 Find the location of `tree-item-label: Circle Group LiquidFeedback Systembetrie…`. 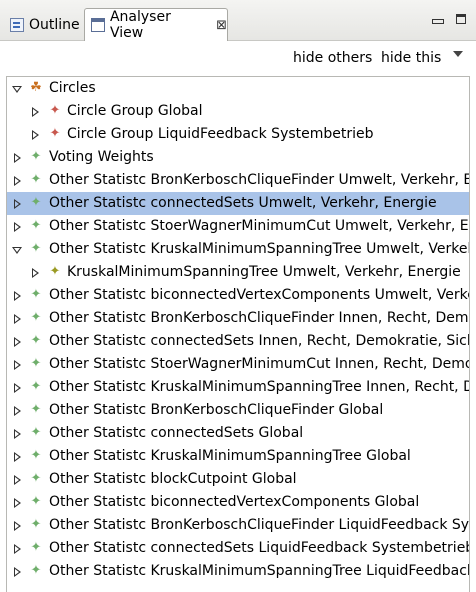

tree-item-label: Circle Group LiquidFeedback Systembetrie… is located at coordinates (220, 134).